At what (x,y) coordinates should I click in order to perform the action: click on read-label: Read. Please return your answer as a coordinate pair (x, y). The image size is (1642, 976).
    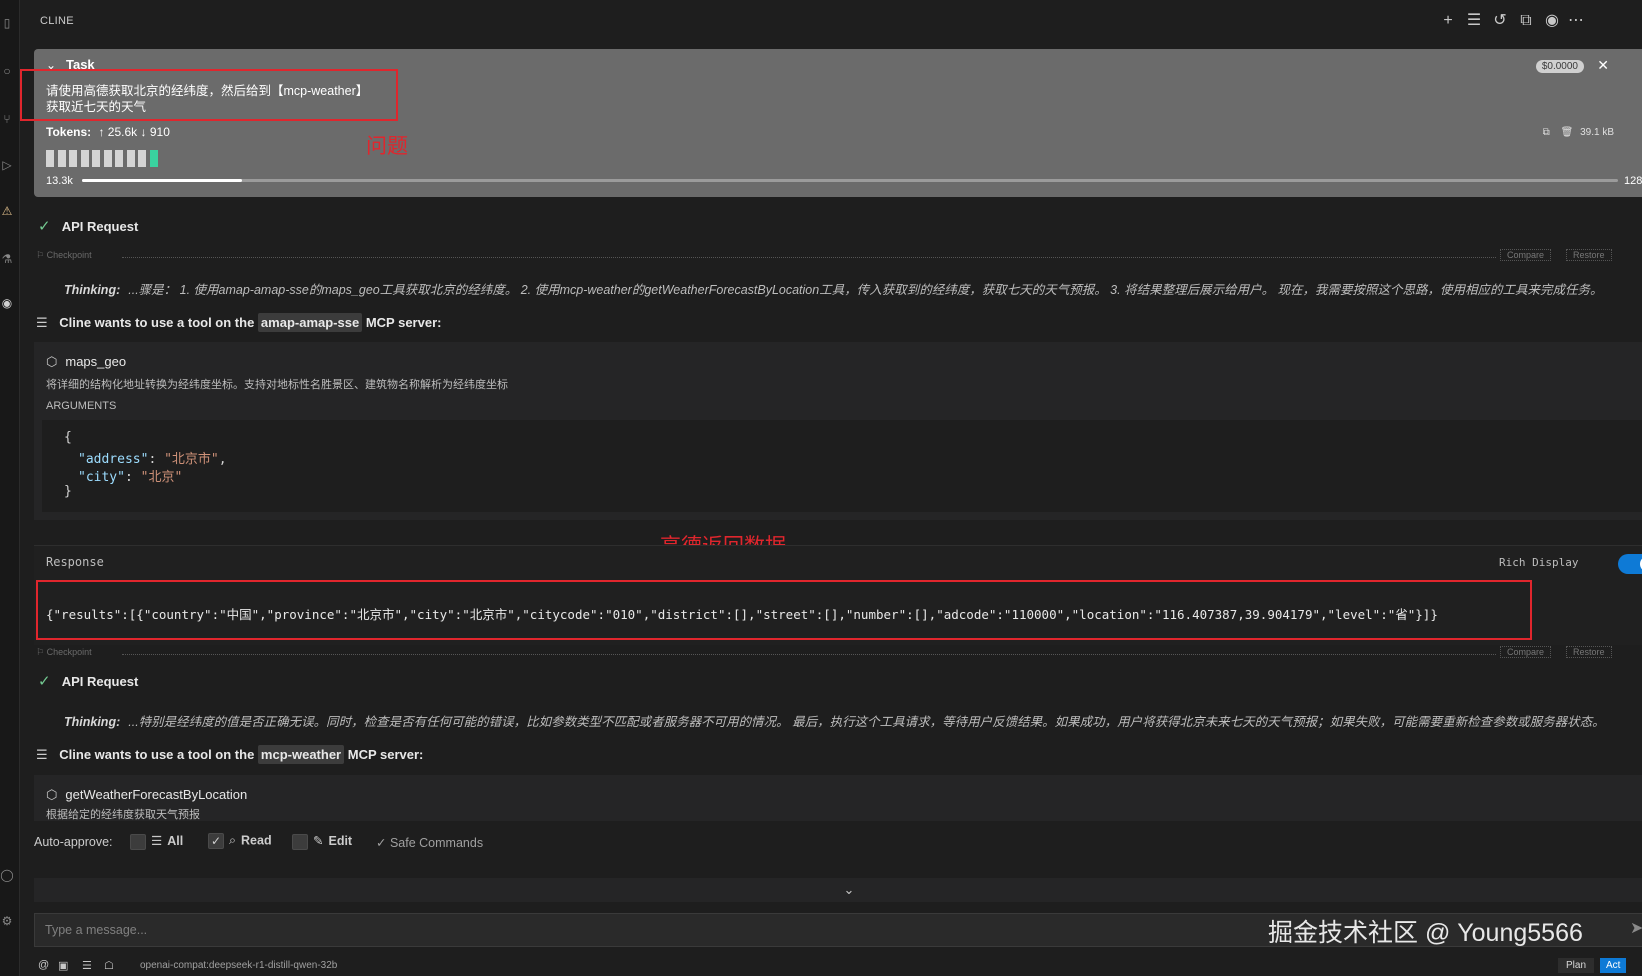
    Looking at the image, I should click on (256, 840).